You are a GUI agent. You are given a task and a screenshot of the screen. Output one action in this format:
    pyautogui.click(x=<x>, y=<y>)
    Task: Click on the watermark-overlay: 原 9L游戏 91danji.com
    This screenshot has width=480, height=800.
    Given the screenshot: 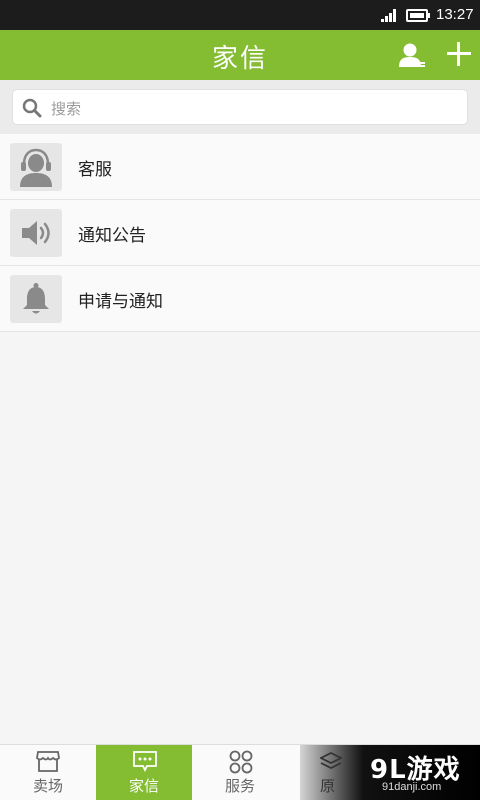 What is the action you would take?
    pyautogui.click(x=390, y=772)
    